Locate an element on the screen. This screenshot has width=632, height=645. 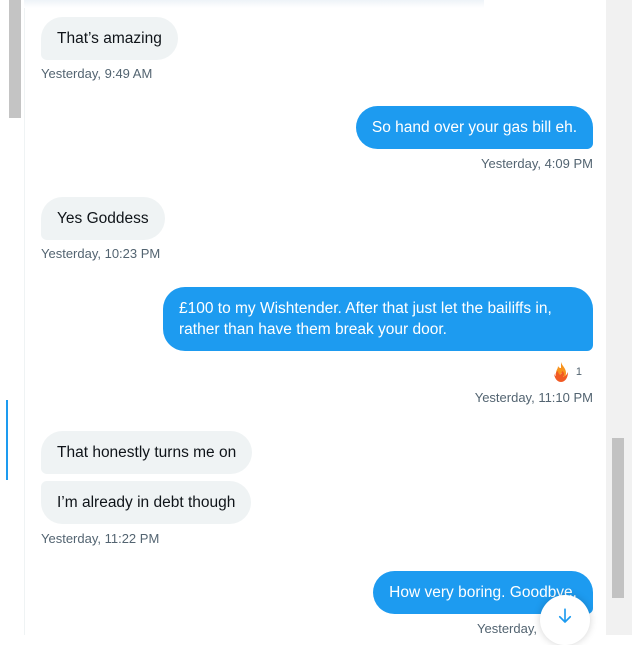
scrollbar-track is located at coordinates (619, 317).